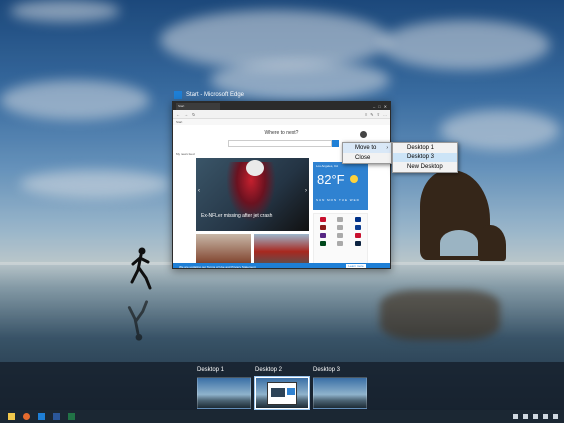 This screenshot has width=564, height=423. Describe the element at coordinates (425, 167) in the screenshot. I see `submenu-item-new-desktop: New Desktop` at that location.